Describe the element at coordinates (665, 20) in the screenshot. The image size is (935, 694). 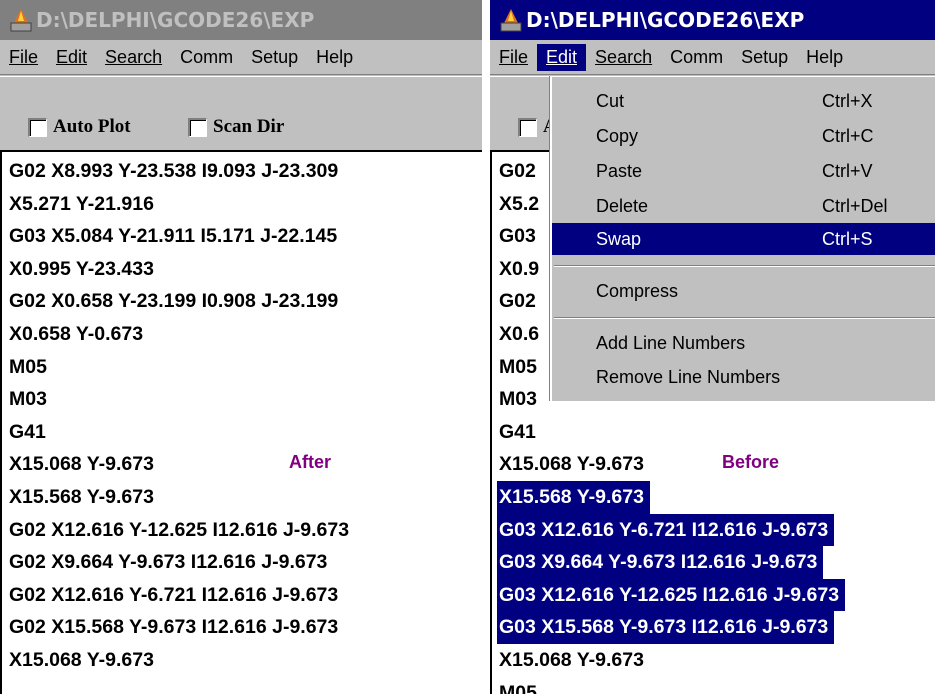
I see `right-window-title: D:\DELPHI\GCODE26\EXP` at that location.